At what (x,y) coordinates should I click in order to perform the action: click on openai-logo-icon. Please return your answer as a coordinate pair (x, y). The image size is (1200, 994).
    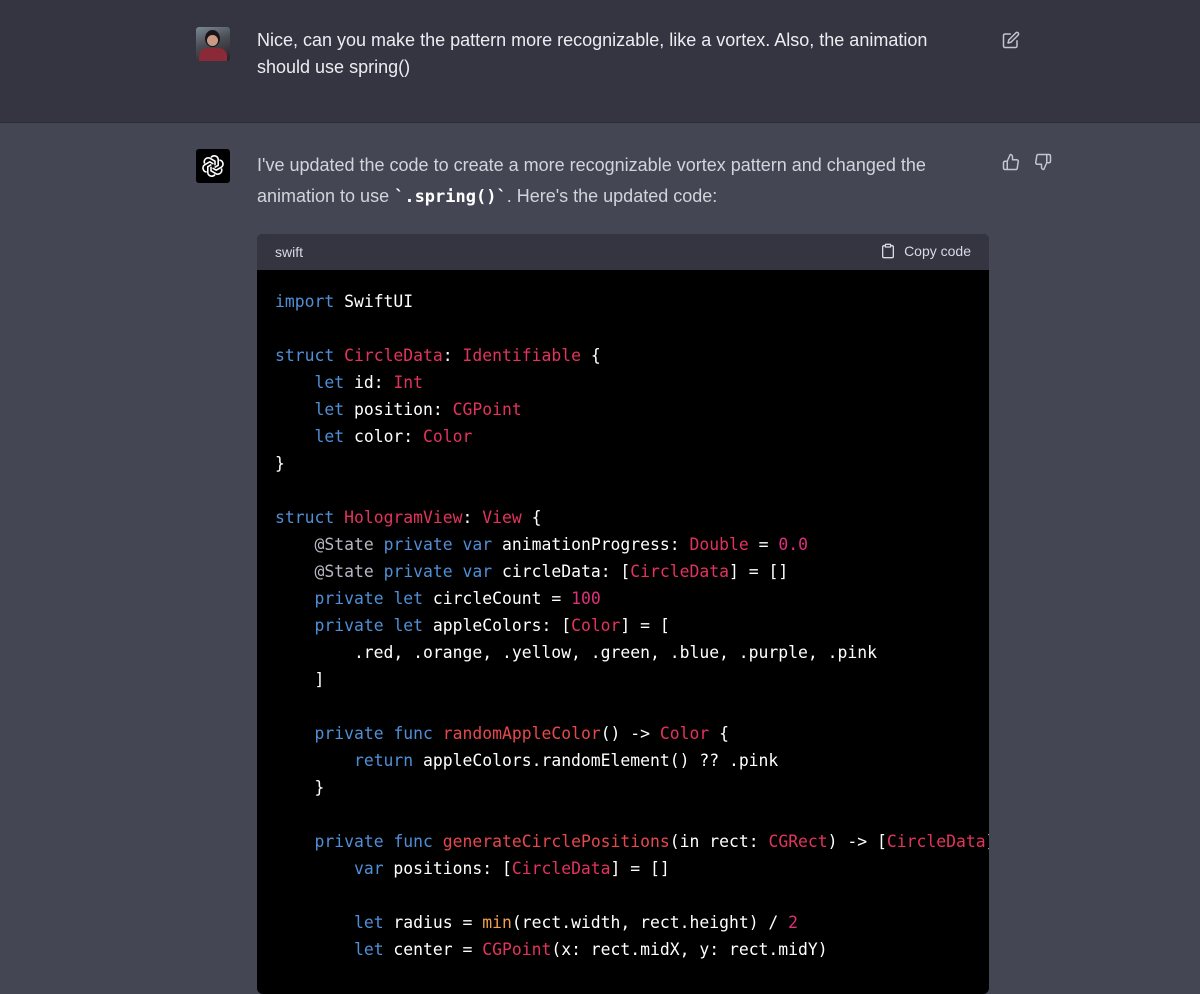
    Looking at the image, I should click on (213, 166).